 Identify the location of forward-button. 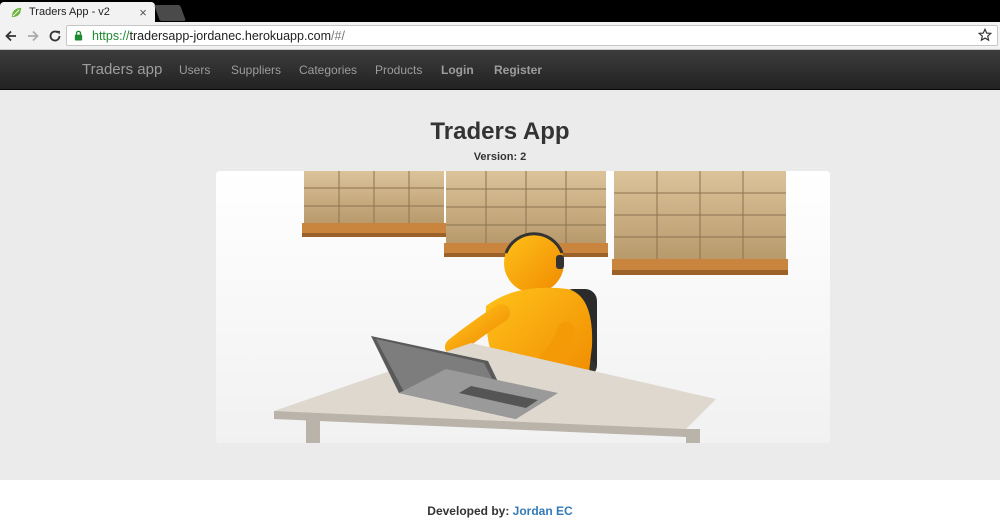
(33, 36).